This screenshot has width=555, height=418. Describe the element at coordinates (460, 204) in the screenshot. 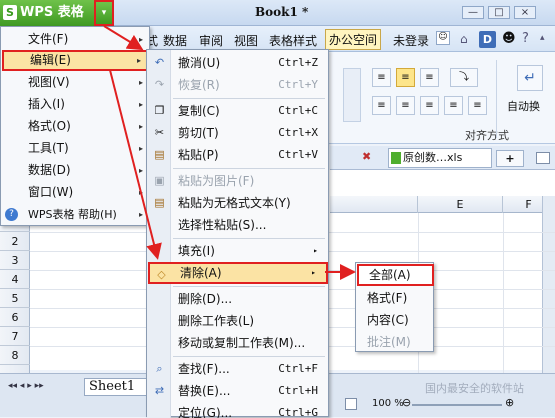

I see `column-header-e: E` at that location.